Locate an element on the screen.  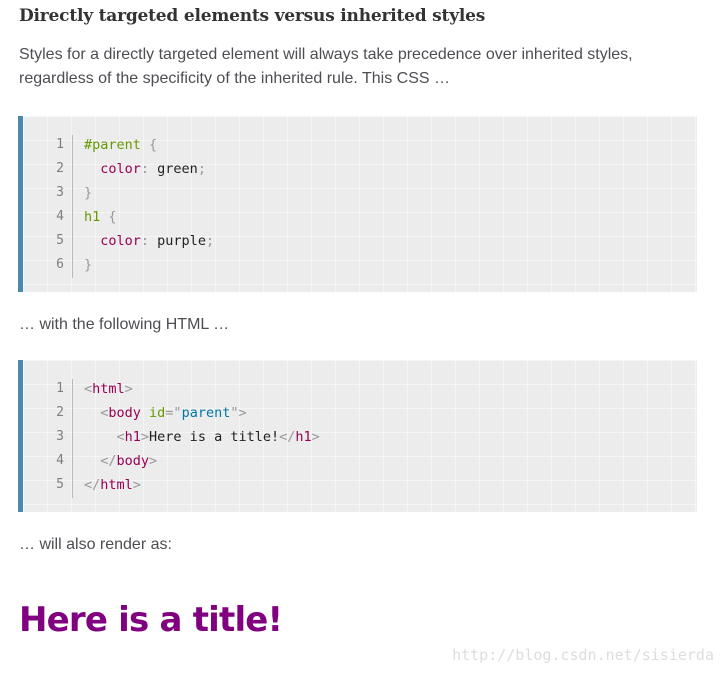
code-token: "> is located at coordinates (238, 413).